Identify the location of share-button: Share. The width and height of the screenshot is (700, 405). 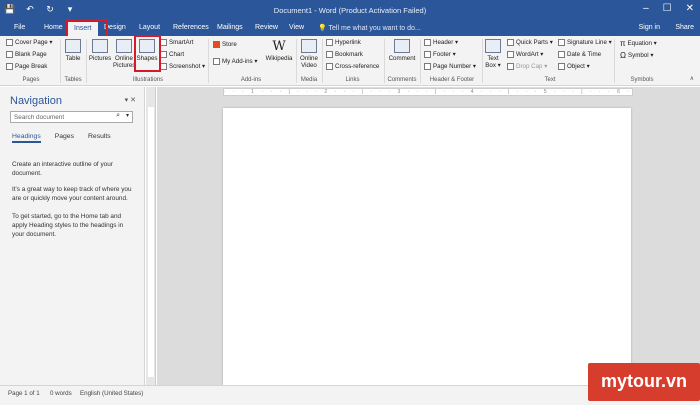
(684, 27).